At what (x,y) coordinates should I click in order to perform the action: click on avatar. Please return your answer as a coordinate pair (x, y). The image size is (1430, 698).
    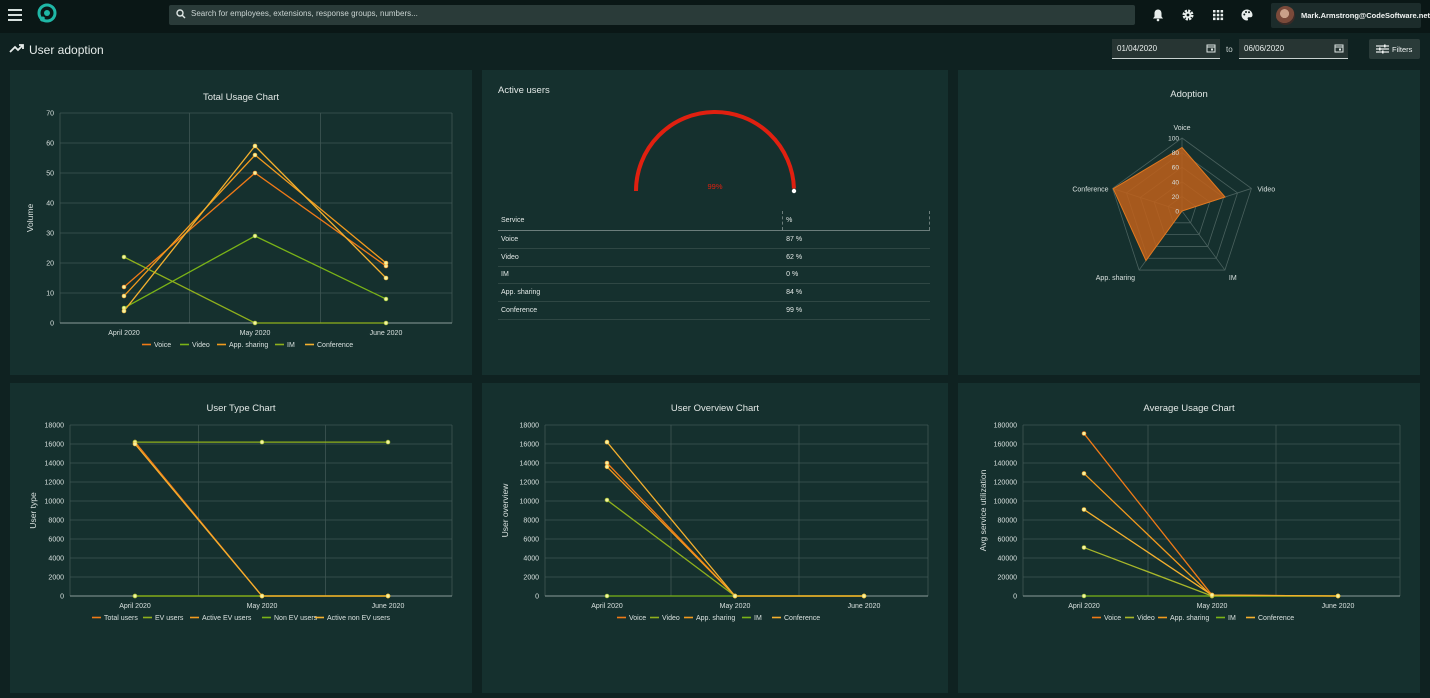
    Looking at the image, I should click on (1285, 15).